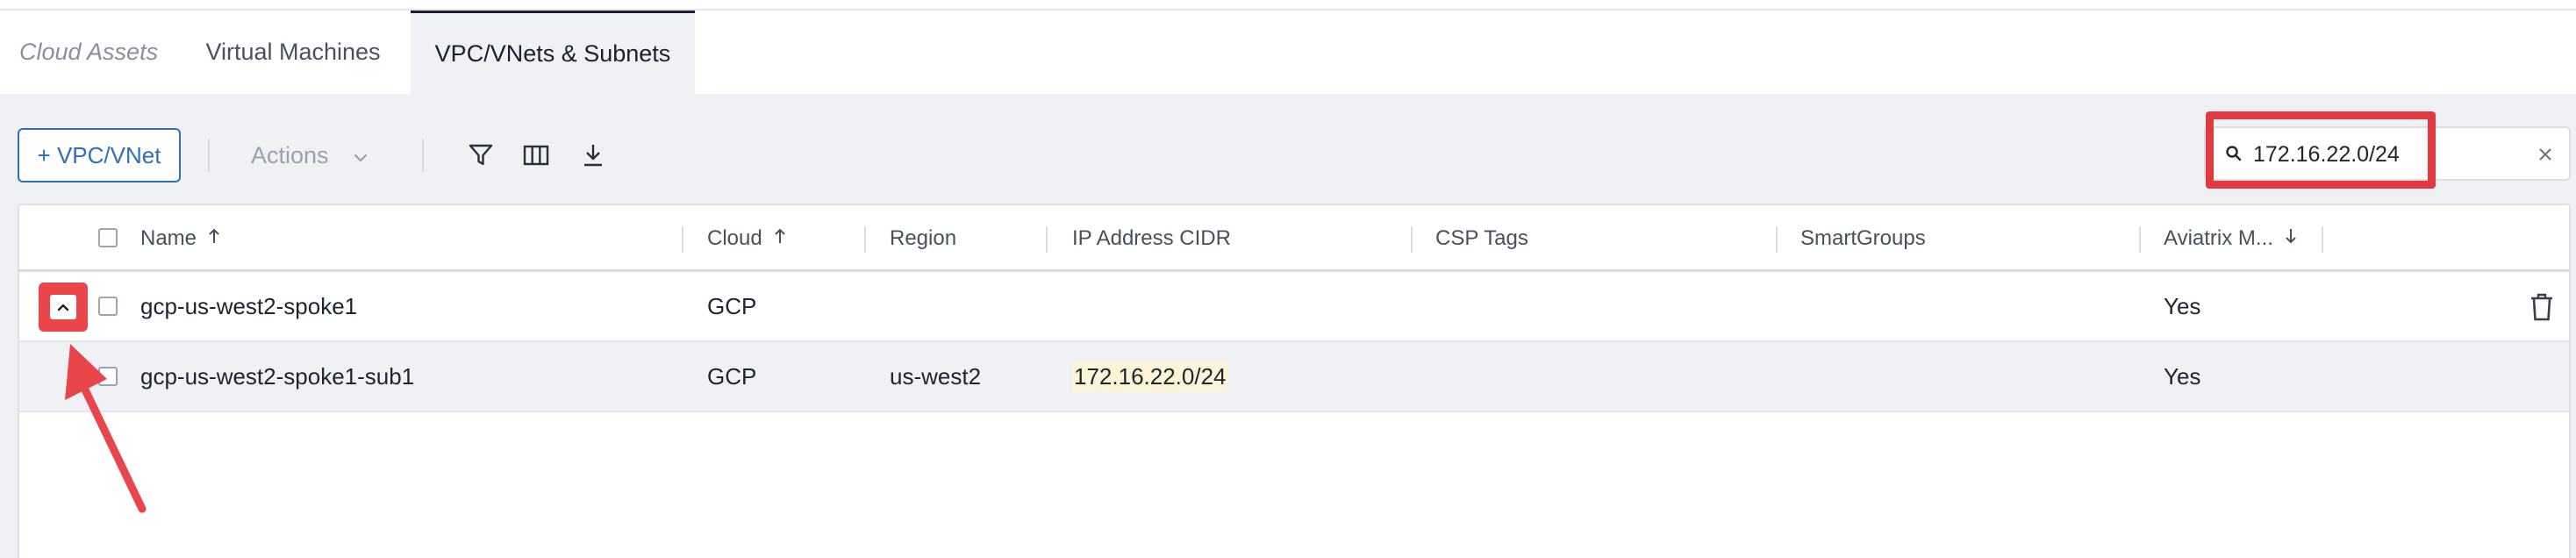 Image resolution: width=2576 pixels, height=558 pixels. I want to click on cidr-match-highlight: 172.16.22.0/24, so click(1150, 377).